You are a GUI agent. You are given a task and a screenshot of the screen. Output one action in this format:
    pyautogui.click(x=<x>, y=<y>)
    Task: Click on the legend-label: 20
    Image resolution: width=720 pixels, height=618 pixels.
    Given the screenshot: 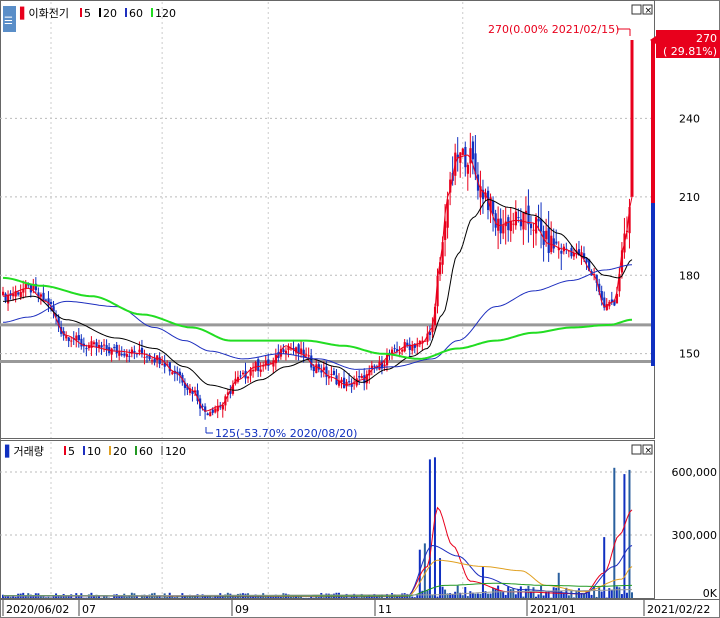 What is the action you would take?
    pyautogui.click(x=110, y=13)
    